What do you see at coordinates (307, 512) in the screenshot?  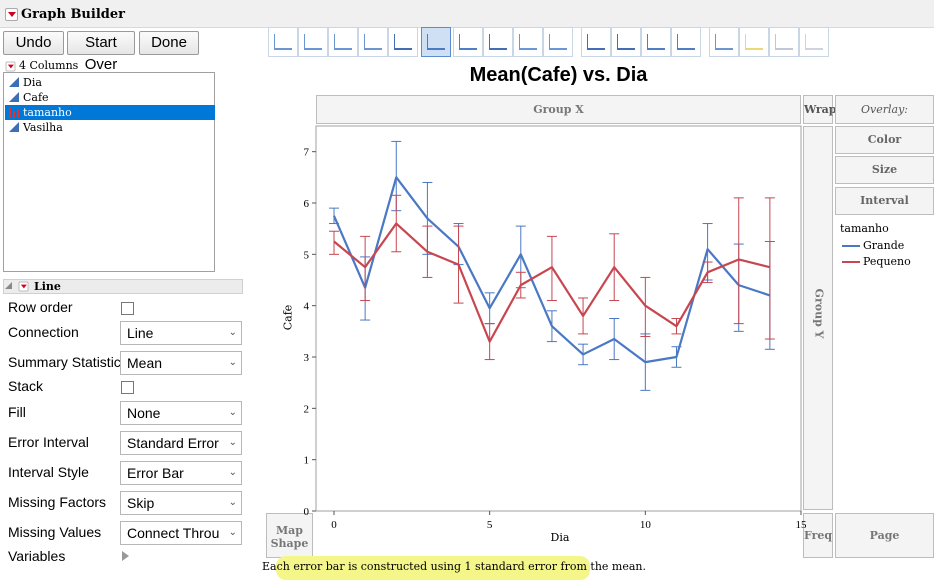 I see `y-tick-label: 0` at bounding box center [307, 512].